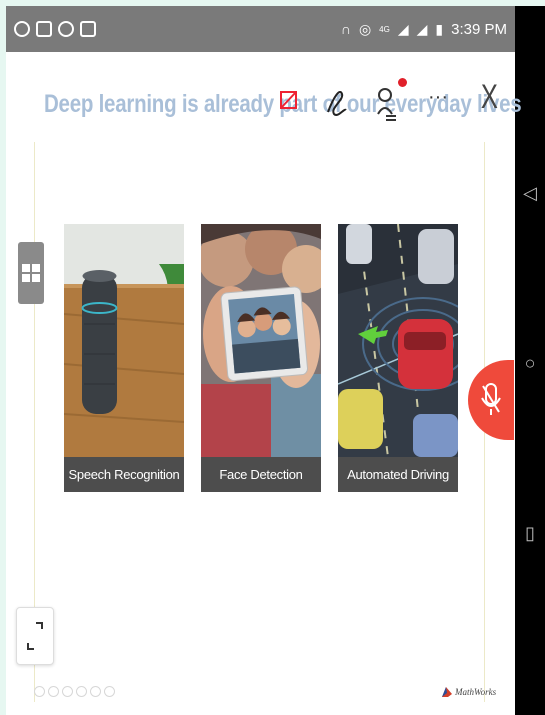  What do you see at coordinates (365, 28) in the screenshot?
I see `hotspot-icon: ◎` at bounding box center [365, 28].